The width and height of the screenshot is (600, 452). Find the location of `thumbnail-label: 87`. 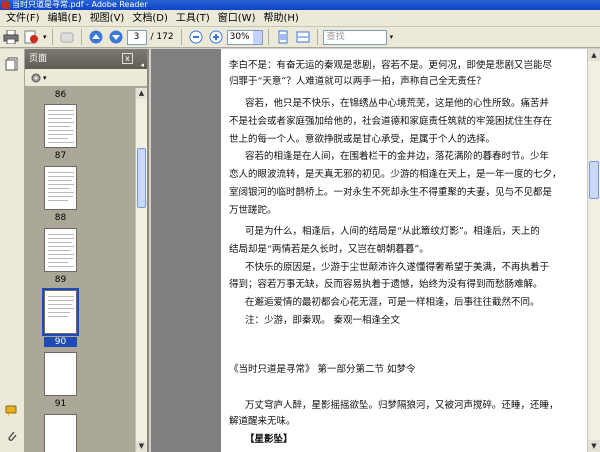

thumbnail-label: 87 is located at coordinates (60, 156).